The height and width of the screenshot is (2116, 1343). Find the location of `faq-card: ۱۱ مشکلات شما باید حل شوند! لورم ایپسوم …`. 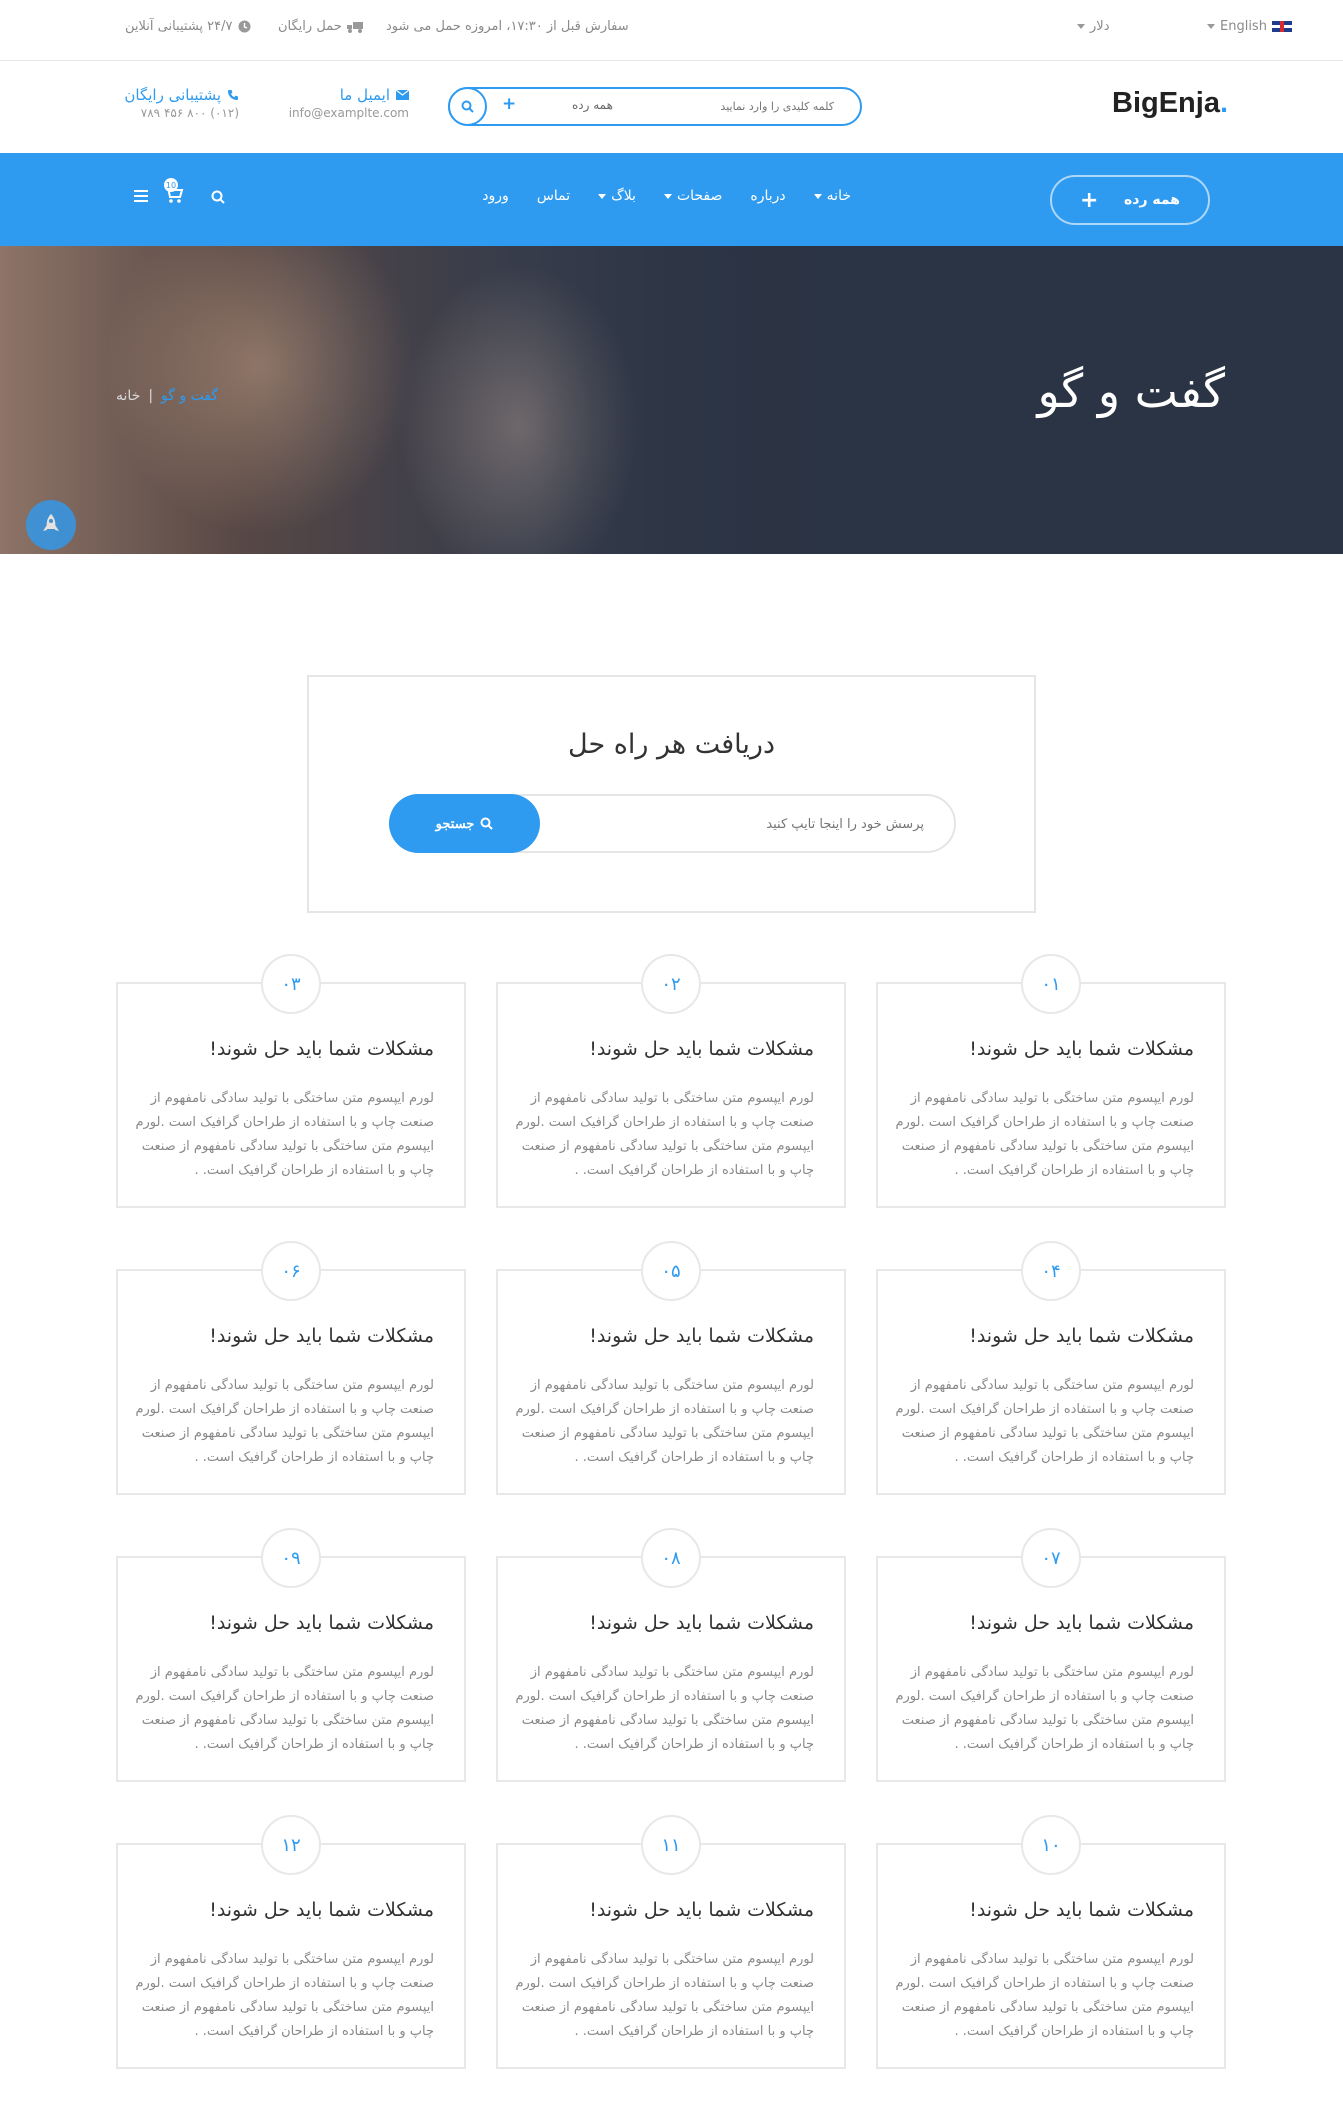

faq-card: ۱۱ مشکلات شما باید حل شوند! لورم ایپسوم … is located at coordinates (671, 1942).